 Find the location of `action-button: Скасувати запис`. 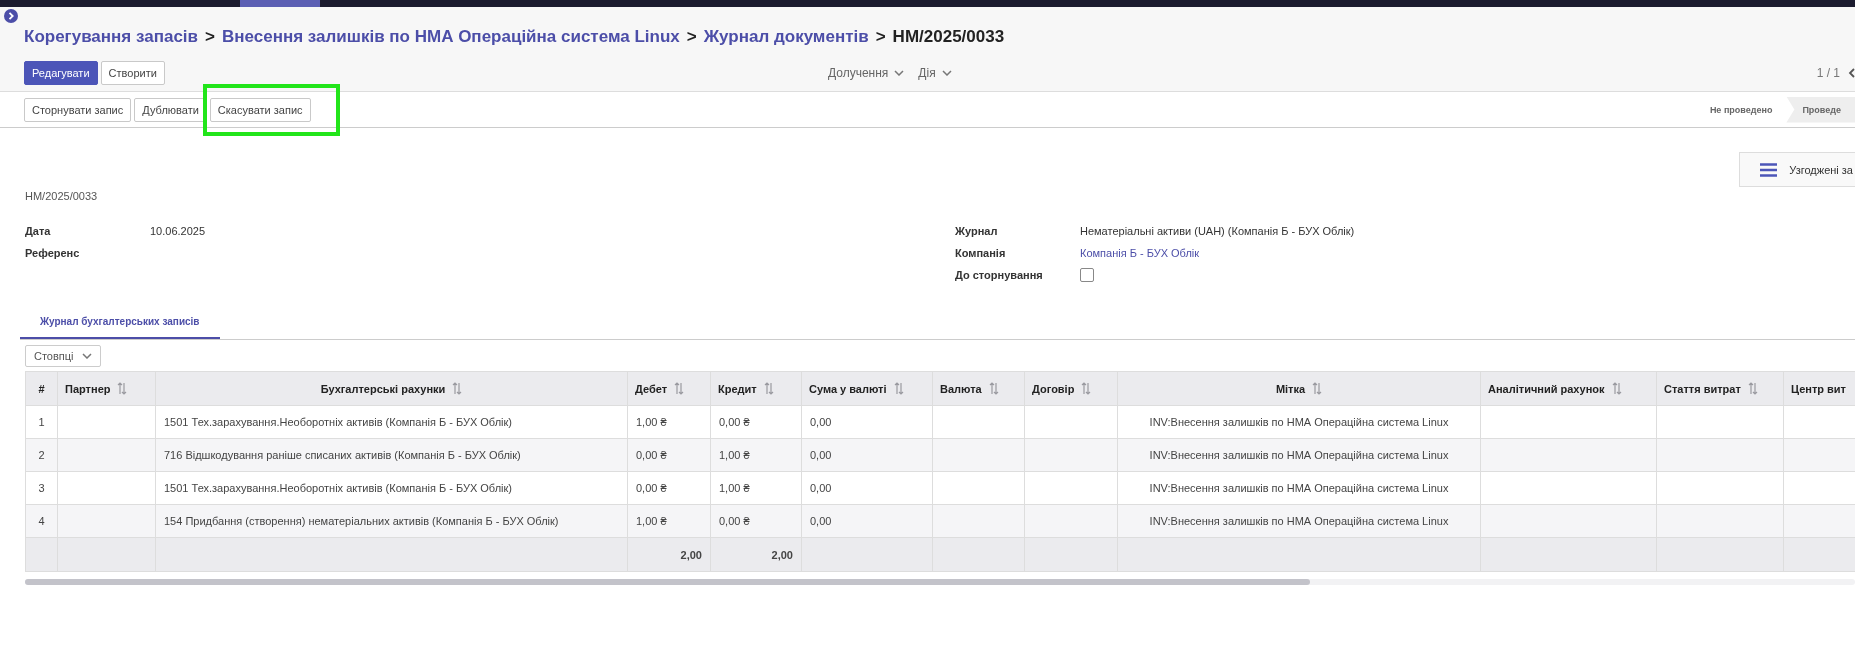

action-button: Скасувати запис is located at coordinates (260, 109).